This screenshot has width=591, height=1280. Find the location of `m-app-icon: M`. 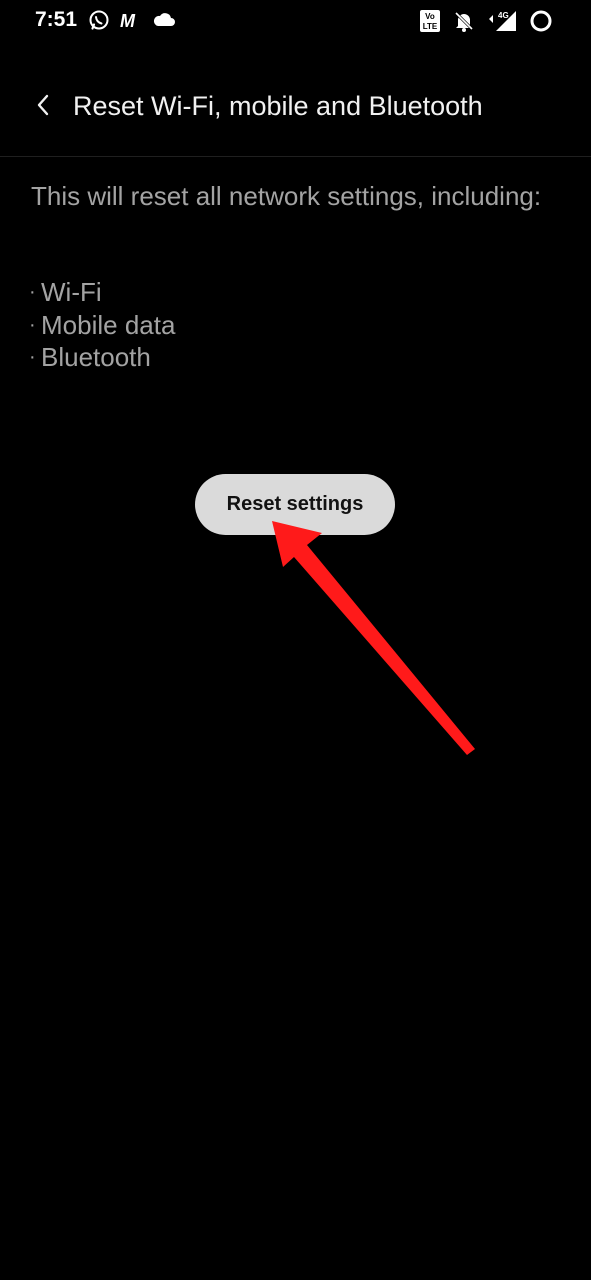

m-app-icon: M is located at coordinates (131, 20).